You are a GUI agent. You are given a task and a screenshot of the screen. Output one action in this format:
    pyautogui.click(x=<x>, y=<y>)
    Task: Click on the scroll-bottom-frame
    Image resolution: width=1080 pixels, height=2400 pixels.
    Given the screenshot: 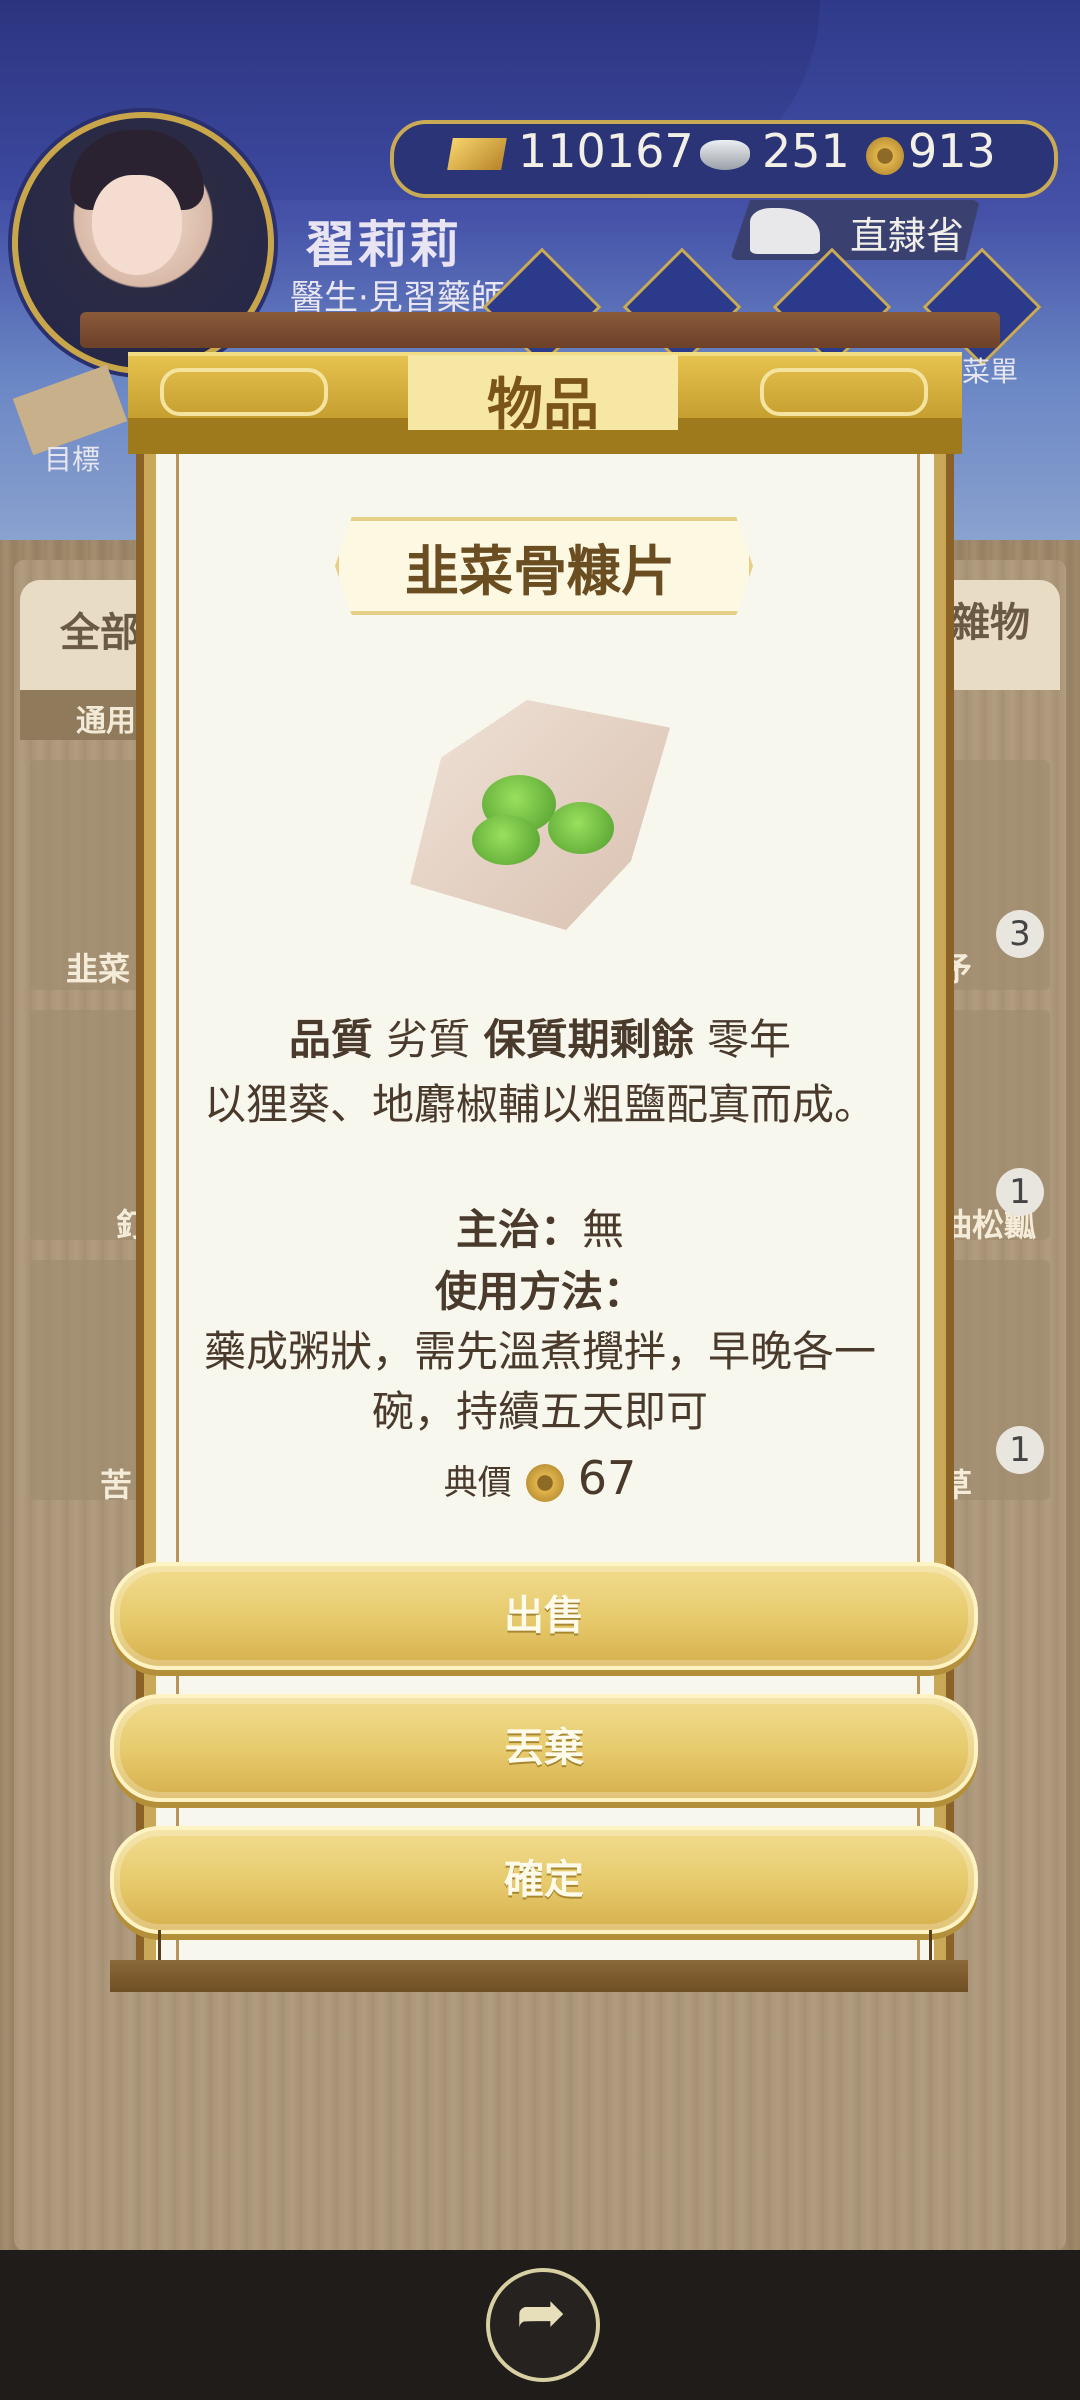 What is the action you would take?
    pyautogui.click(x=545, y=1946)
    